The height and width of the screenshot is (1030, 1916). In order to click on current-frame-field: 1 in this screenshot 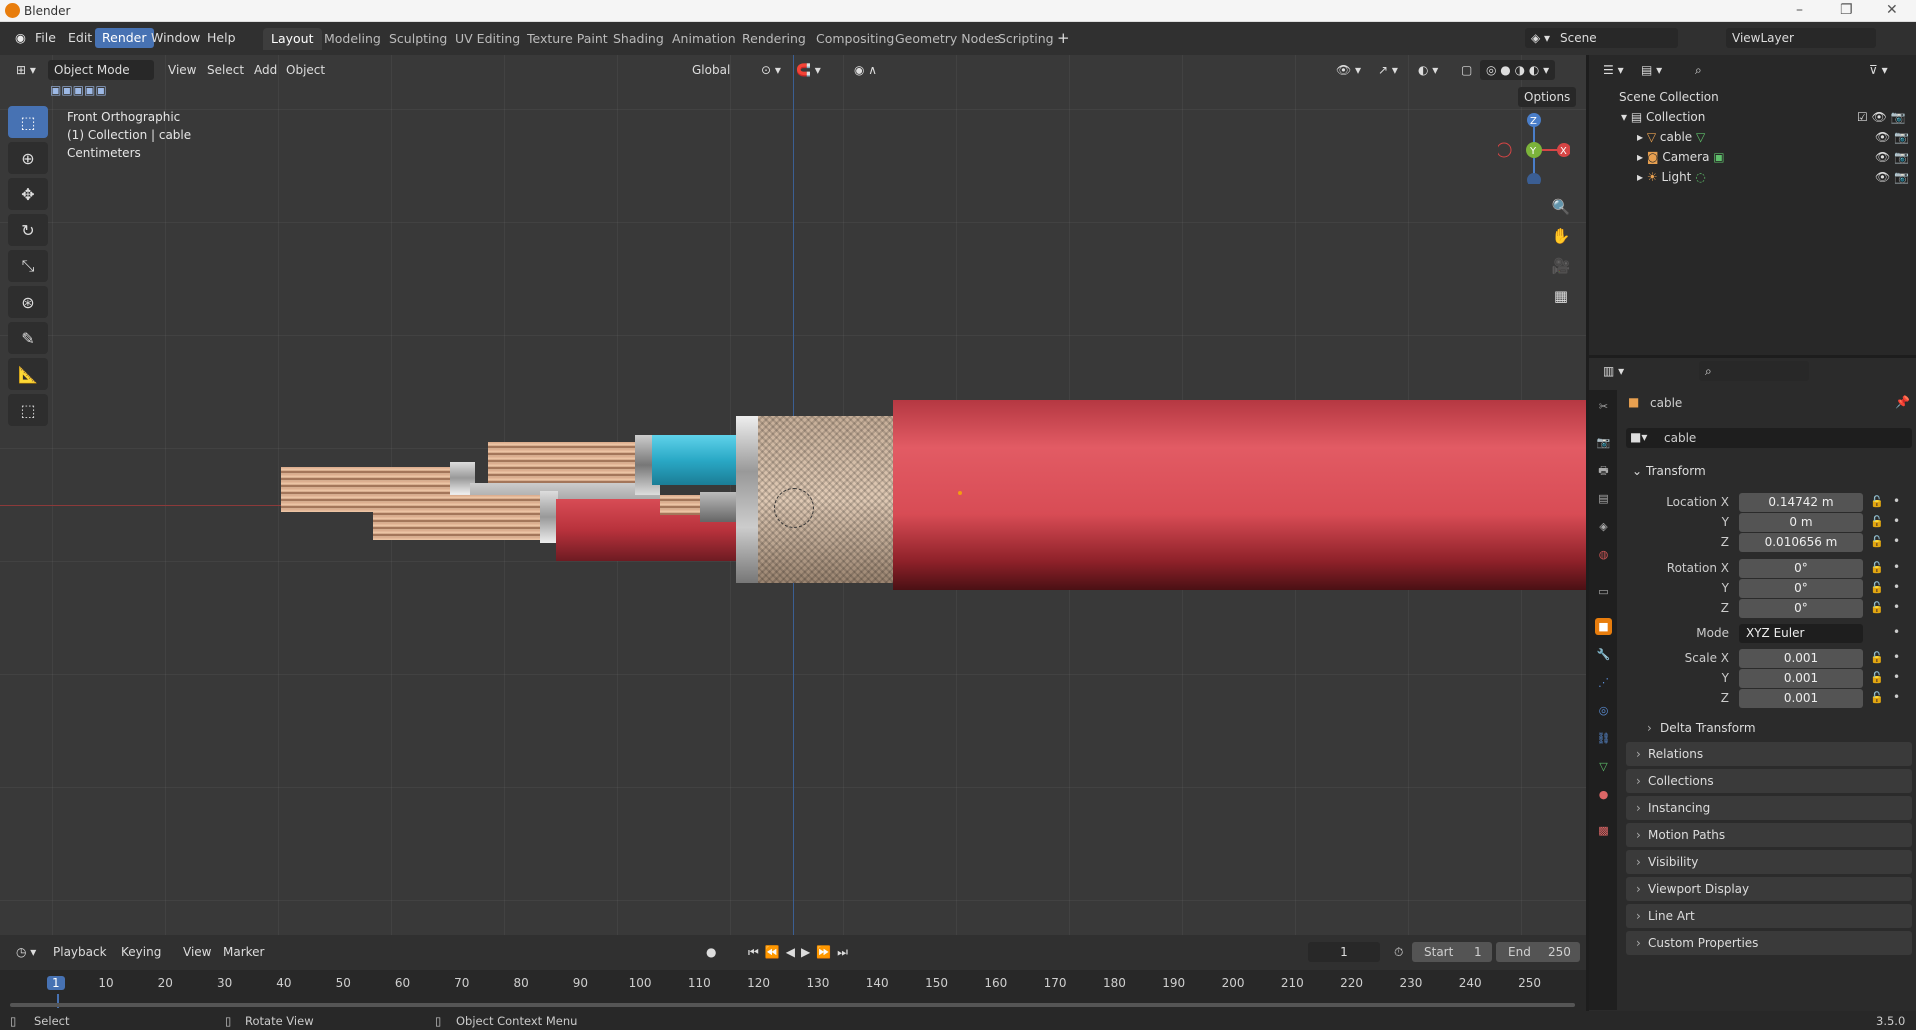, I will do `click(1344, 952)`.